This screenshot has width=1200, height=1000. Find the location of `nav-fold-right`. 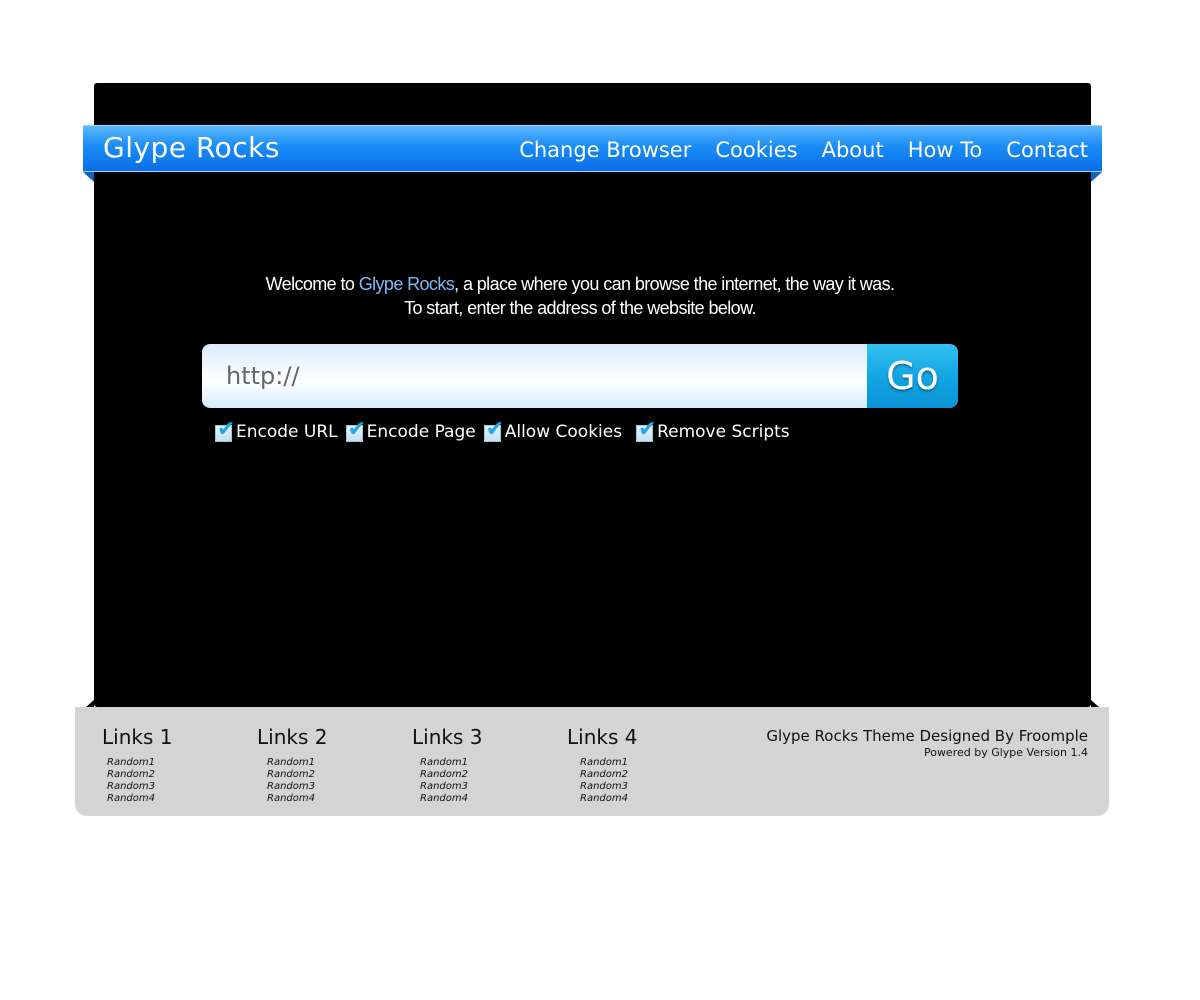

nav-fold-right is located at coordinates (1096, 177).